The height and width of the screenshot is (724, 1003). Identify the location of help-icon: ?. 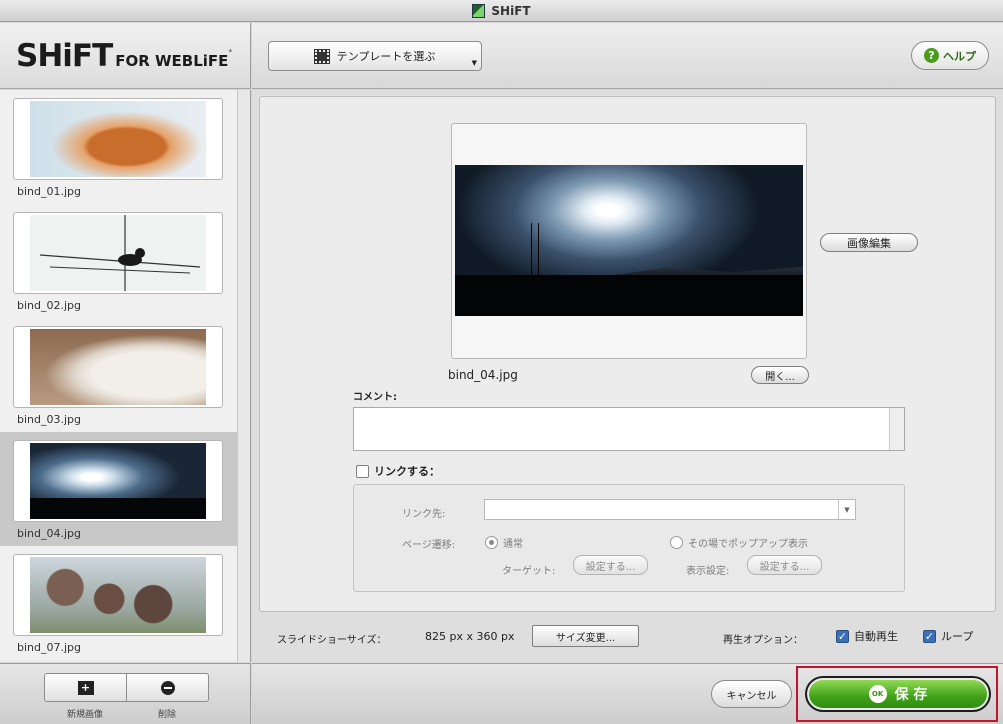
(931, 55).